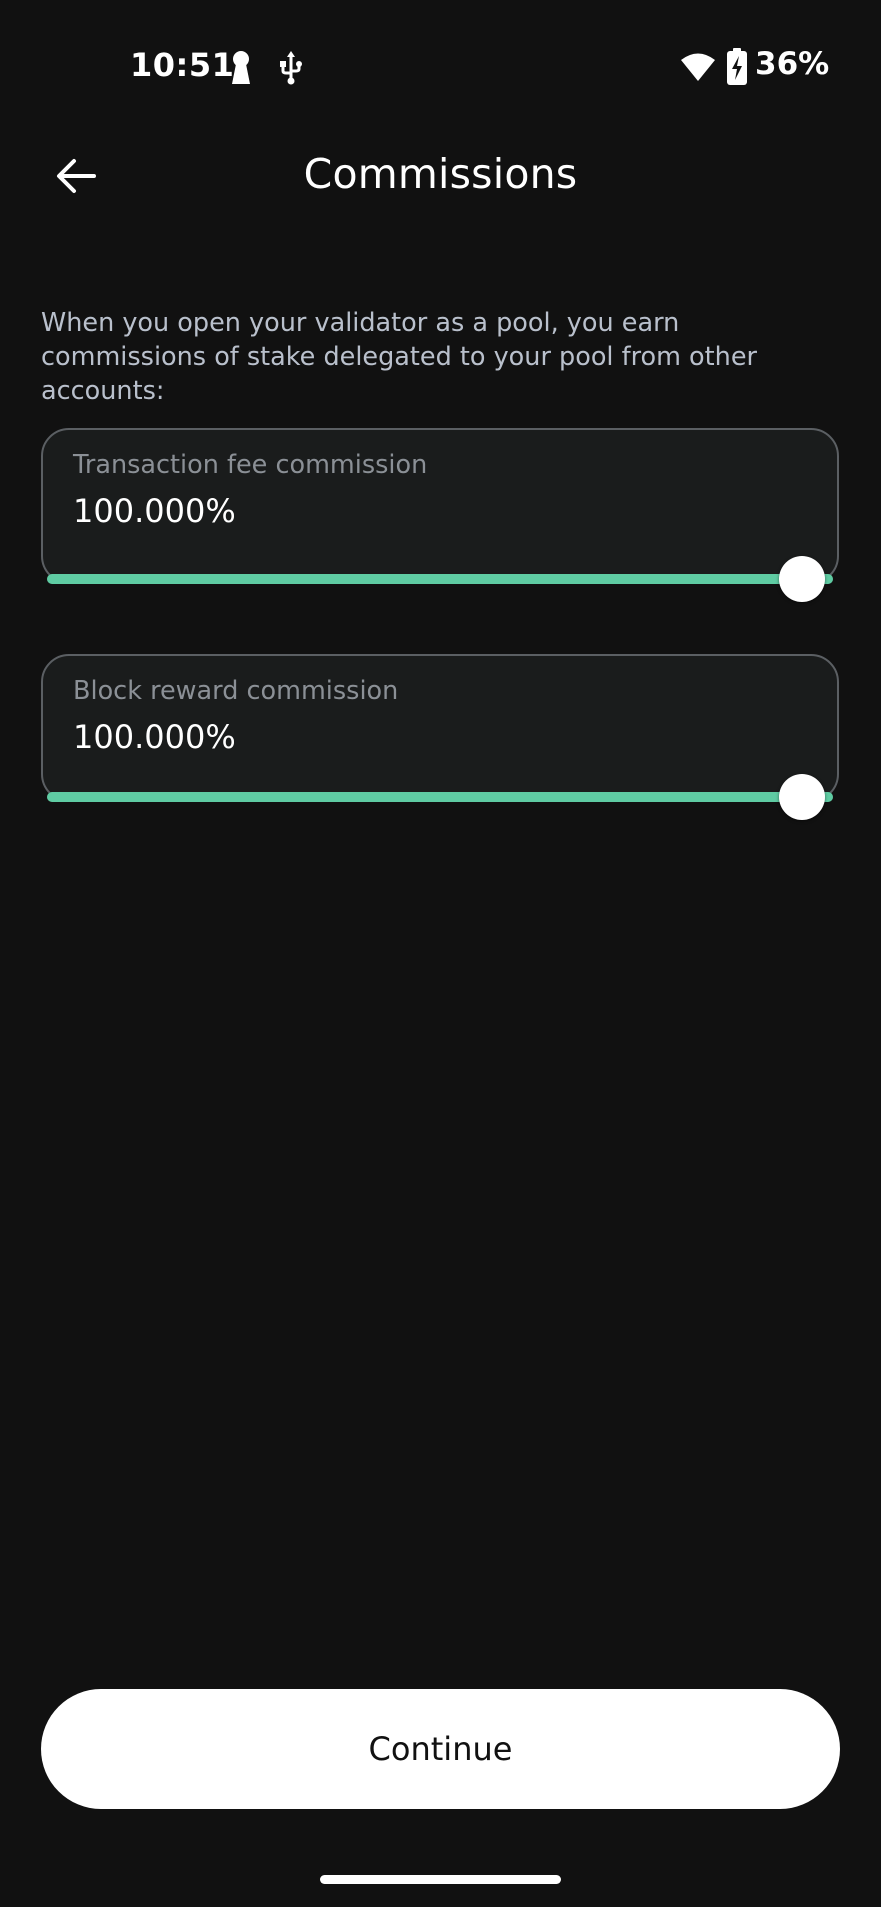 The width and height of the screenshot is (881, 1907). Describe the element at coordinates (737, 66) in the screenshot. I see `battery-charging-icon` at that location.